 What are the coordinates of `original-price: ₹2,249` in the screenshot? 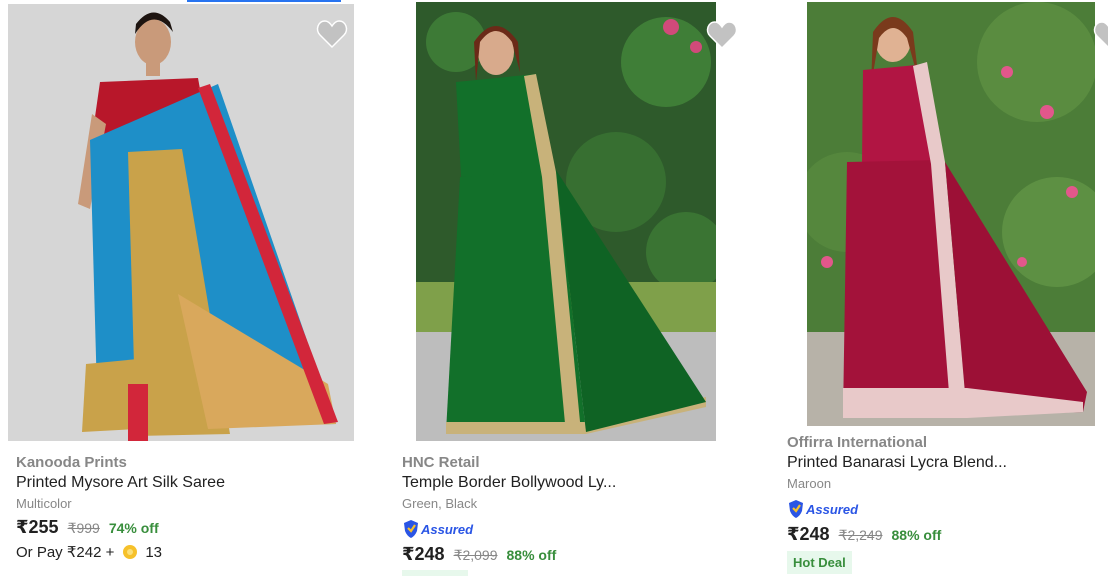 It's located at (860, 535).